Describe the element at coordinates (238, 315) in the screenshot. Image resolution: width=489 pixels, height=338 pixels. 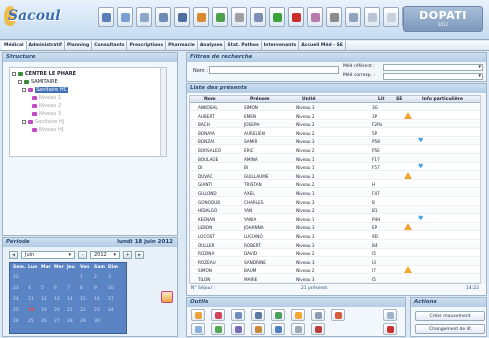
I see `stethoscope-button` at that location.